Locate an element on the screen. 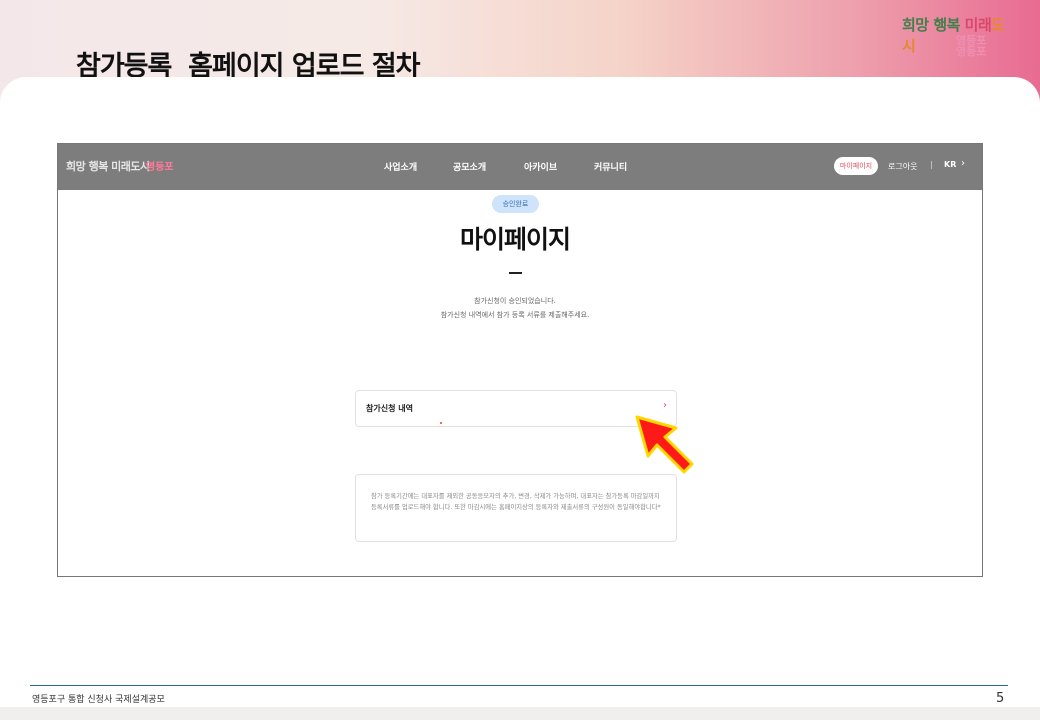 The height and width of the screenshot is (720, 1040). logout-link: 로그아웃 is located at coordinates (902, 166).